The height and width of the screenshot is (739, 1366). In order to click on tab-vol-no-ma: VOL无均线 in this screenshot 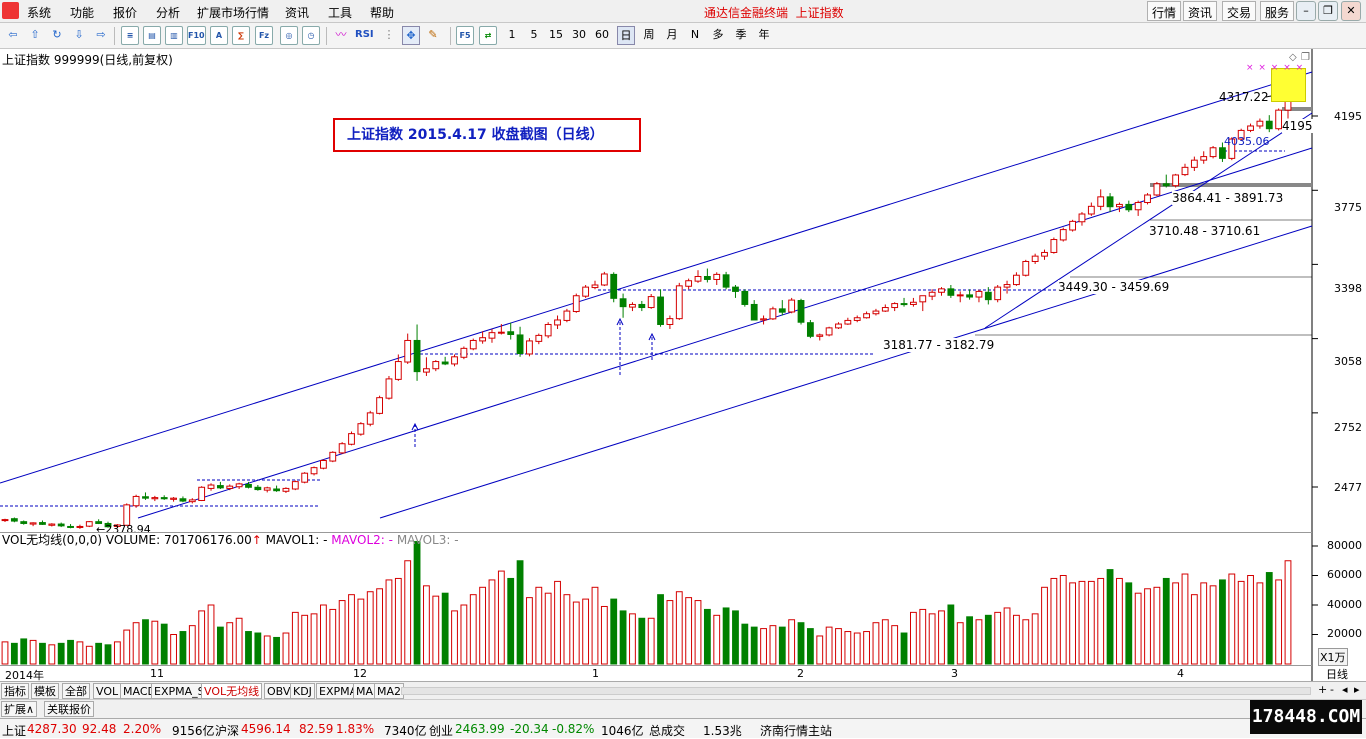, I will do `click(232, 691)`.